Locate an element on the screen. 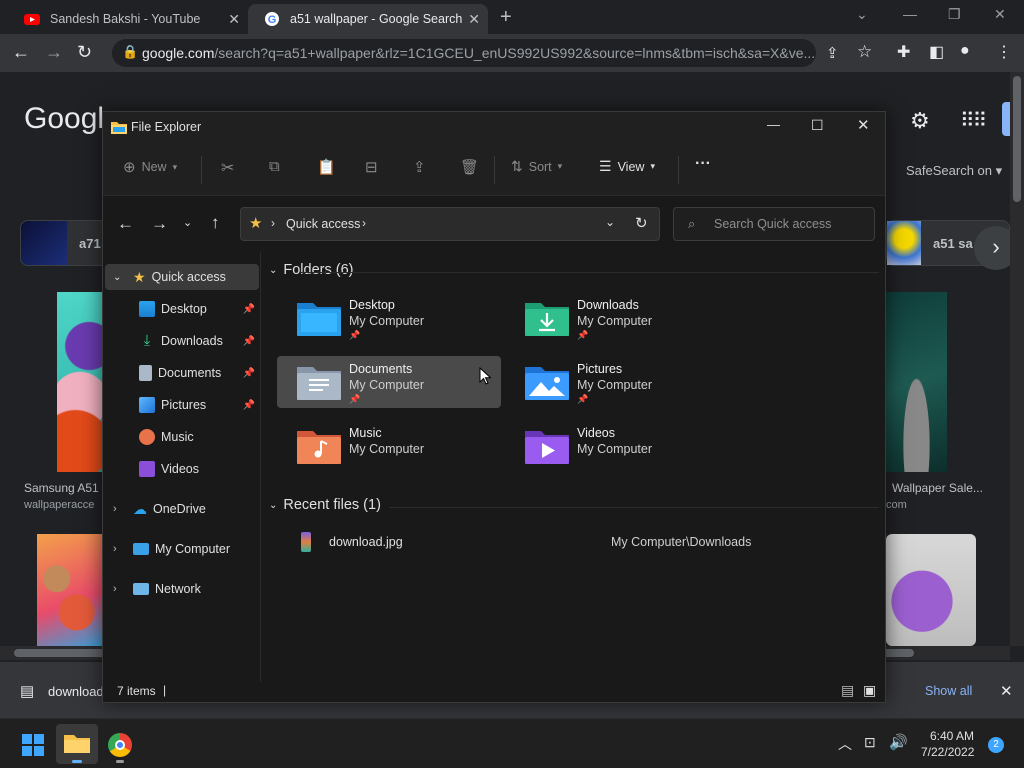 This screenshot has width=1024, height=768. breadcrumb-item: Quick access is located at coordinates (323, 224).